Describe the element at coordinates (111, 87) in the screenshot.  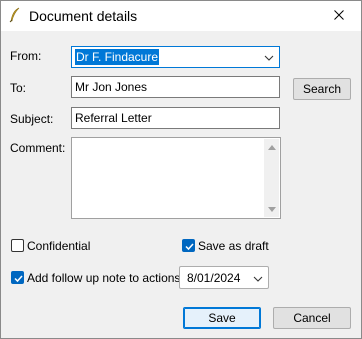
I see `to-value: Mr Jon Jones` at that location.